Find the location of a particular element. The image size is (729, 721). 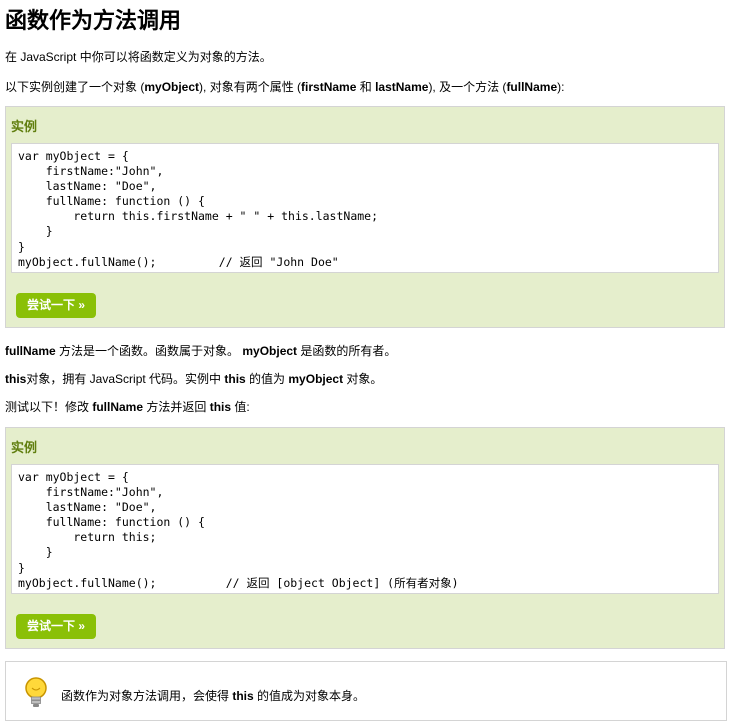

page-title: 函数作为方法调用 is located at coordinates (93, 21).